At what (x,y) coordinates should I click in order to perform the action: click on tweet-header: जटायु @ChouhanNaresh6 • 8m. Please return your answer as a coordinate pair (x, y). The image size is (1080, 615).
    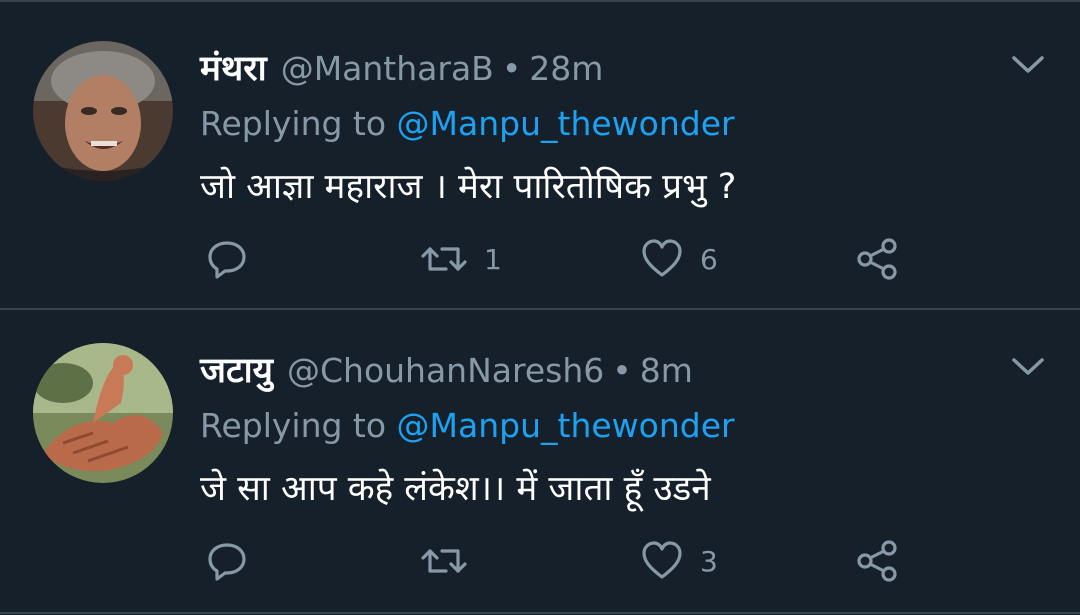
    Looking at the image, I should click on (446, 371).